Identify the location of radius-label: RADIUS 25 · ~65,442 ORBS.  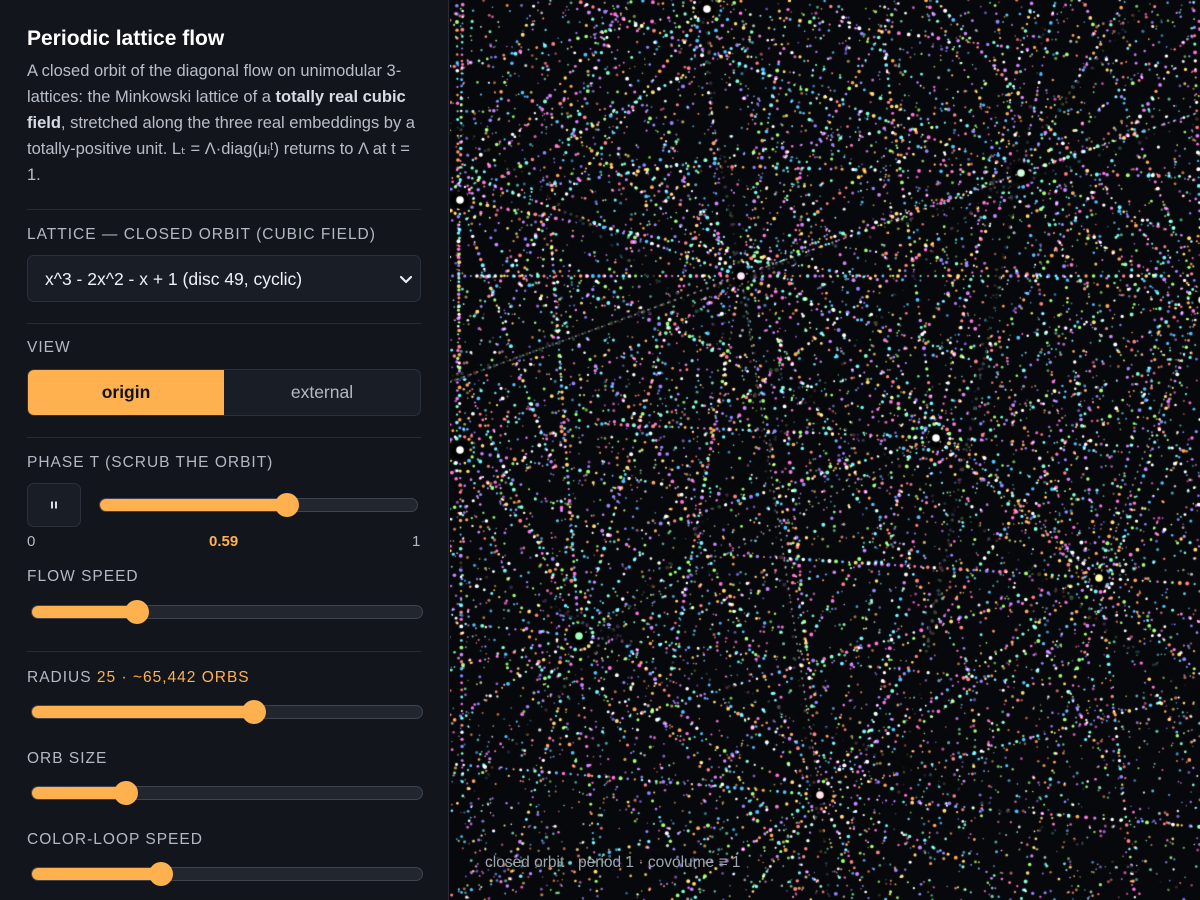
(138, 678).